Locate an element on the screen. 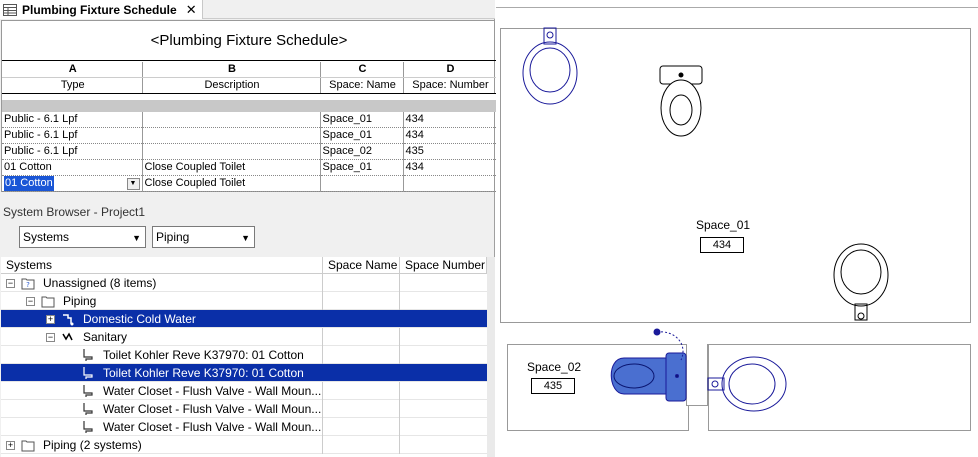  table-row-editing: 01 Cotton ▼ Close Coupled Toilet is located at coordinates (249, 183).